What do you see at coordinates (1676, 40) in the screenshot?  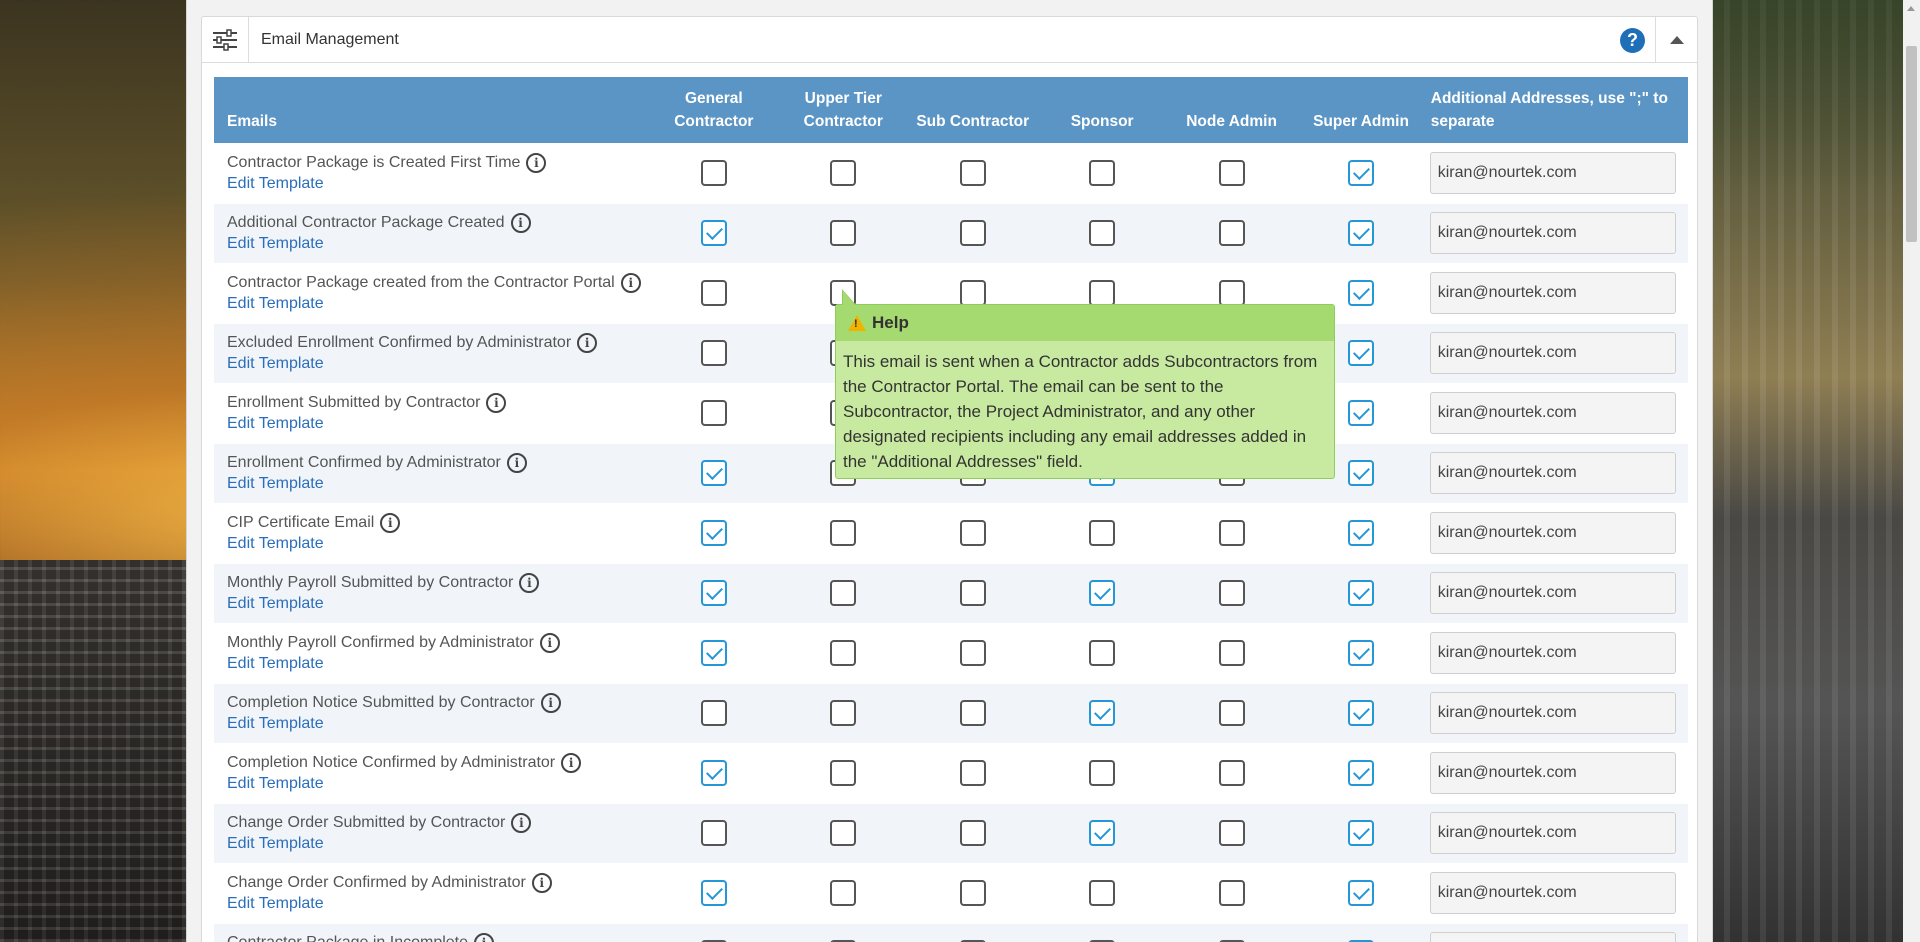 I see `collapse-button` at bounding box center [1676, 40].